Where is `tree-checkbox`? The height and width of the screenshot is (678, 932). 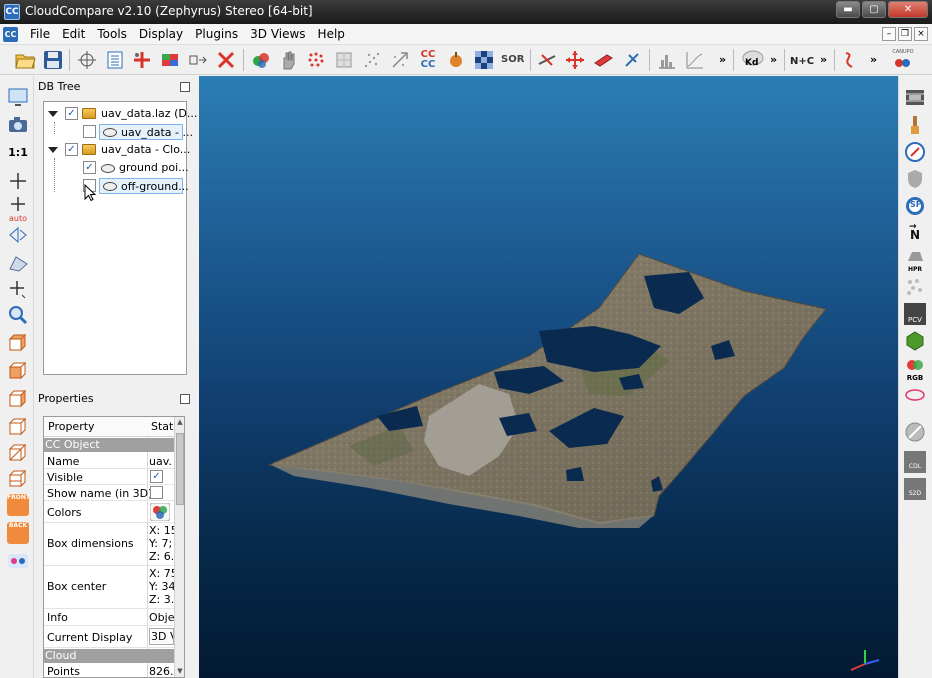
tree-checkbox is located at coordinates (89, 131).